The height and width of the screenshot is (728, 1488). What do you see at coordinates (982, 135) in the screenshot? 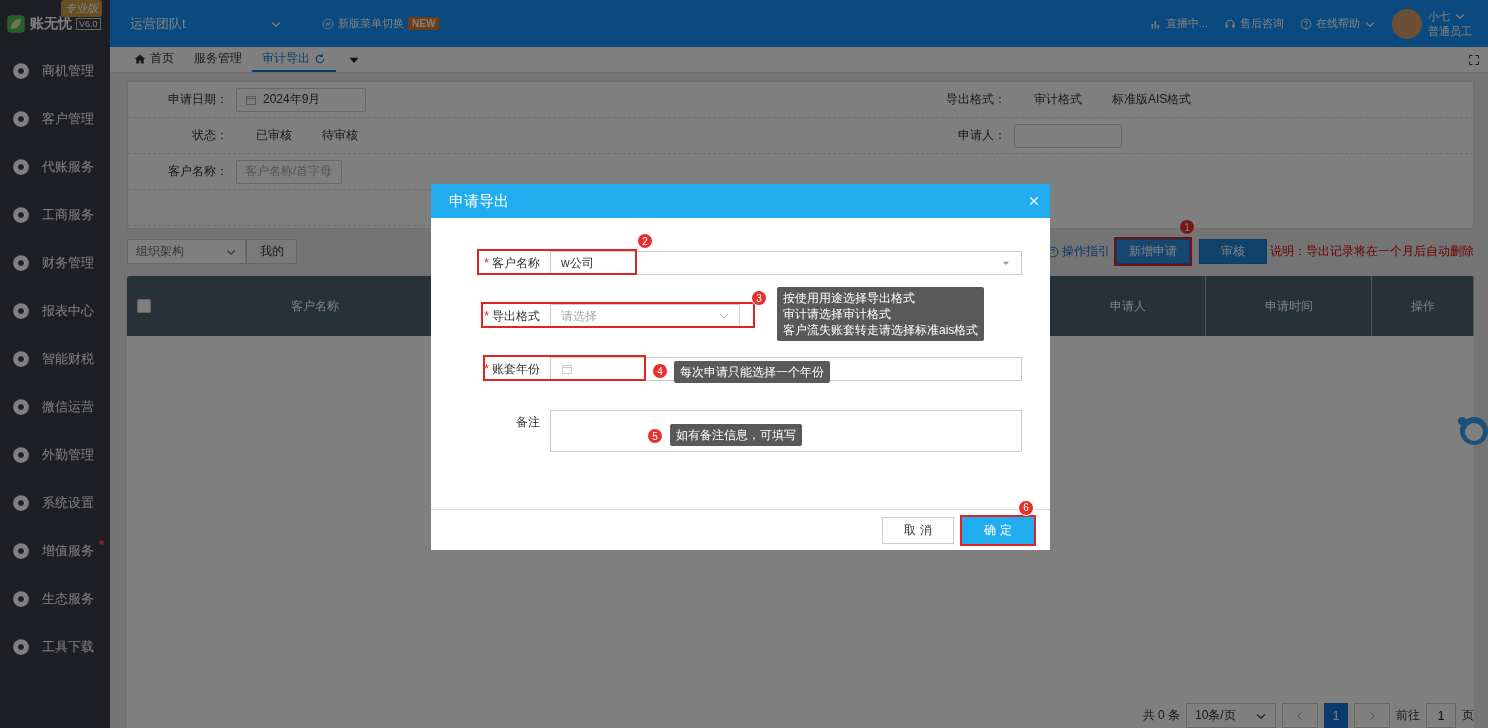
I see `filter-label: 申请人：` at bounding box center [982, 135].